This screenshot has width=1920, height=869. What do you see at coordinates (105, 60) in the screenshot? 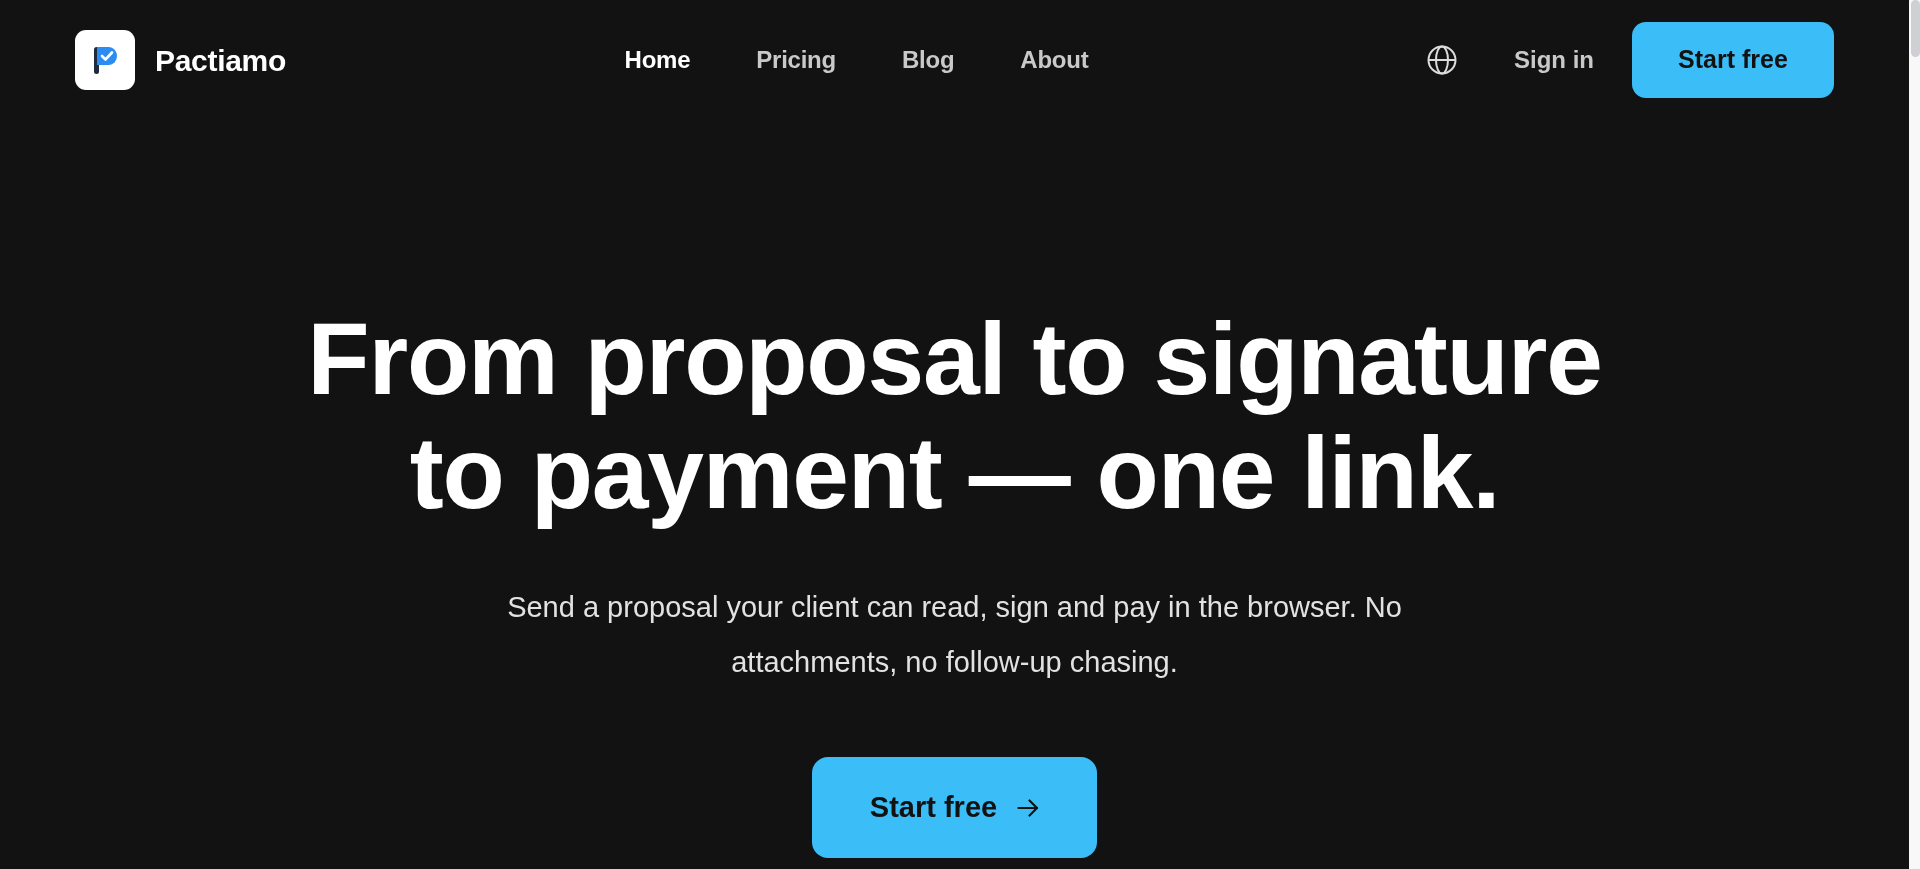
I see `logo-icon` at bounding box center [105, 60].